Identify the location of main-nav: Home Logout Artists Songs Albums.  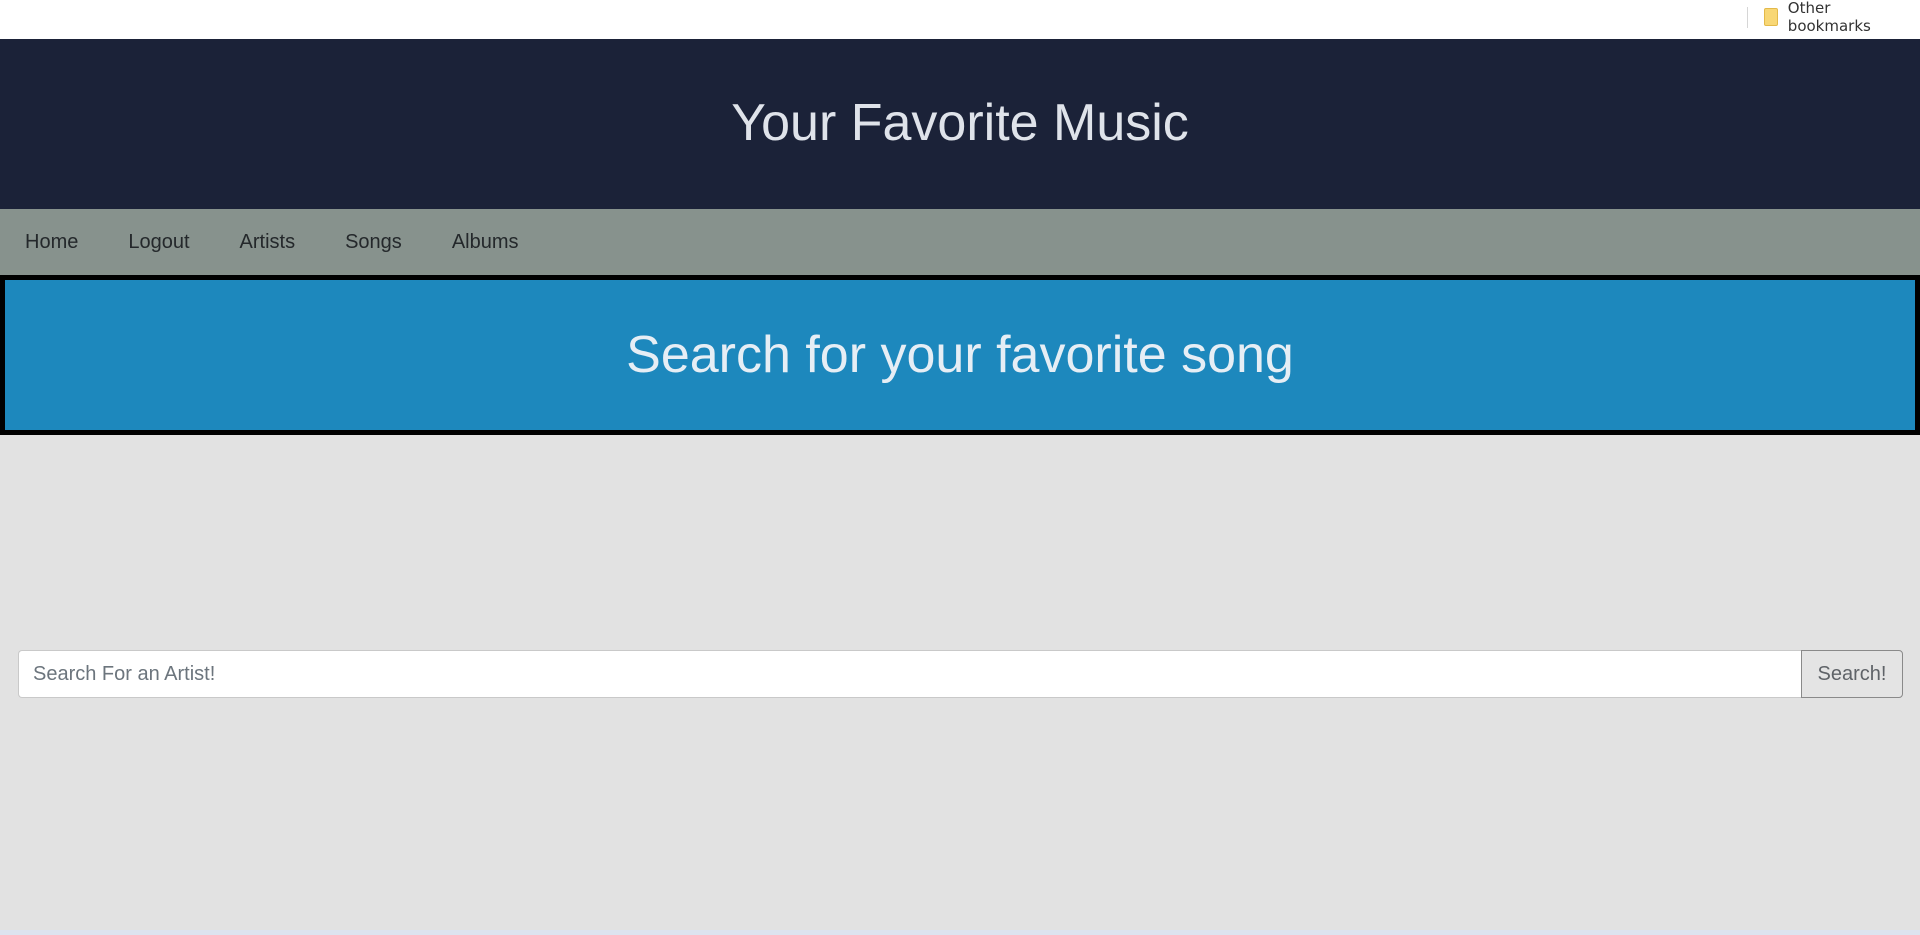
(960, 242).